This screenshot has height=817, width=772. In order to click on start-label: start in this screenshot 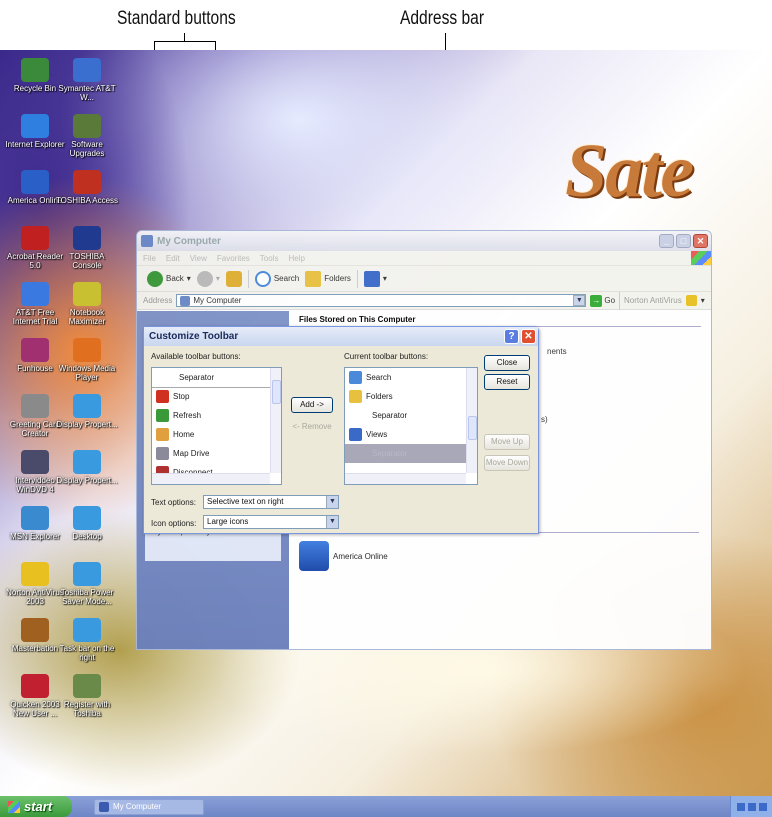, I will do `click(38, 806)`.